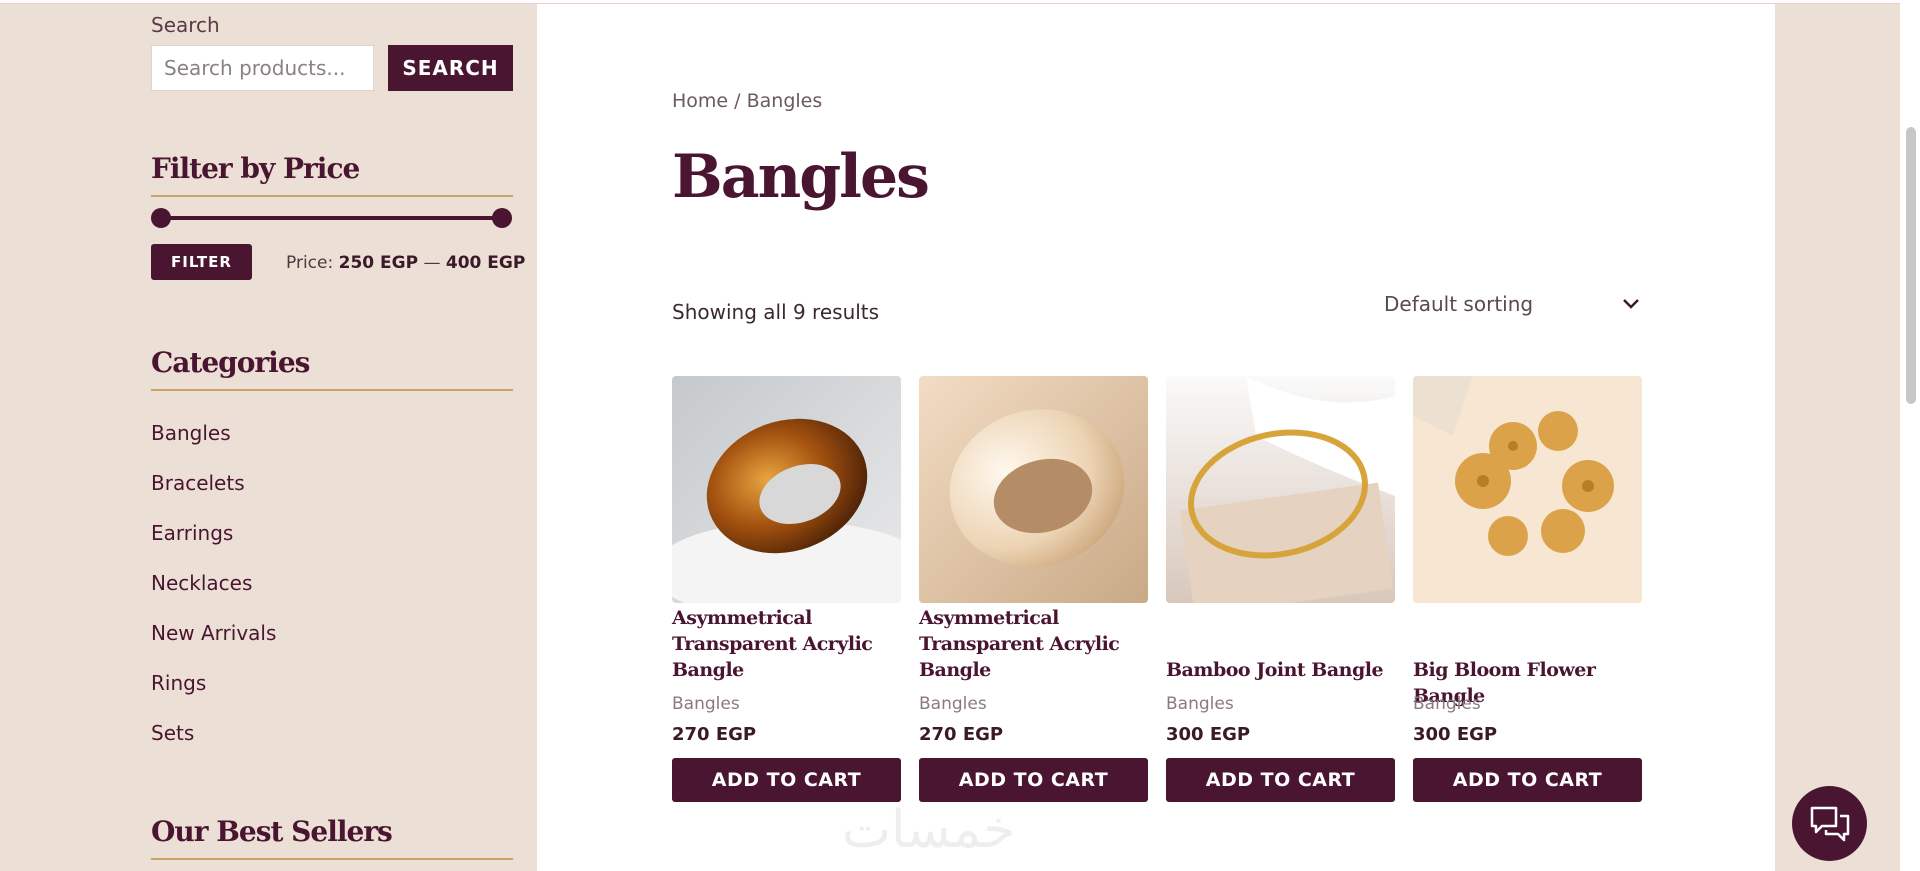  What do you see at coordinates (1280, 670) in the screenshot?
I see `product-name: Bamboo Joint Bangle` at bounding box center [1280, 670].